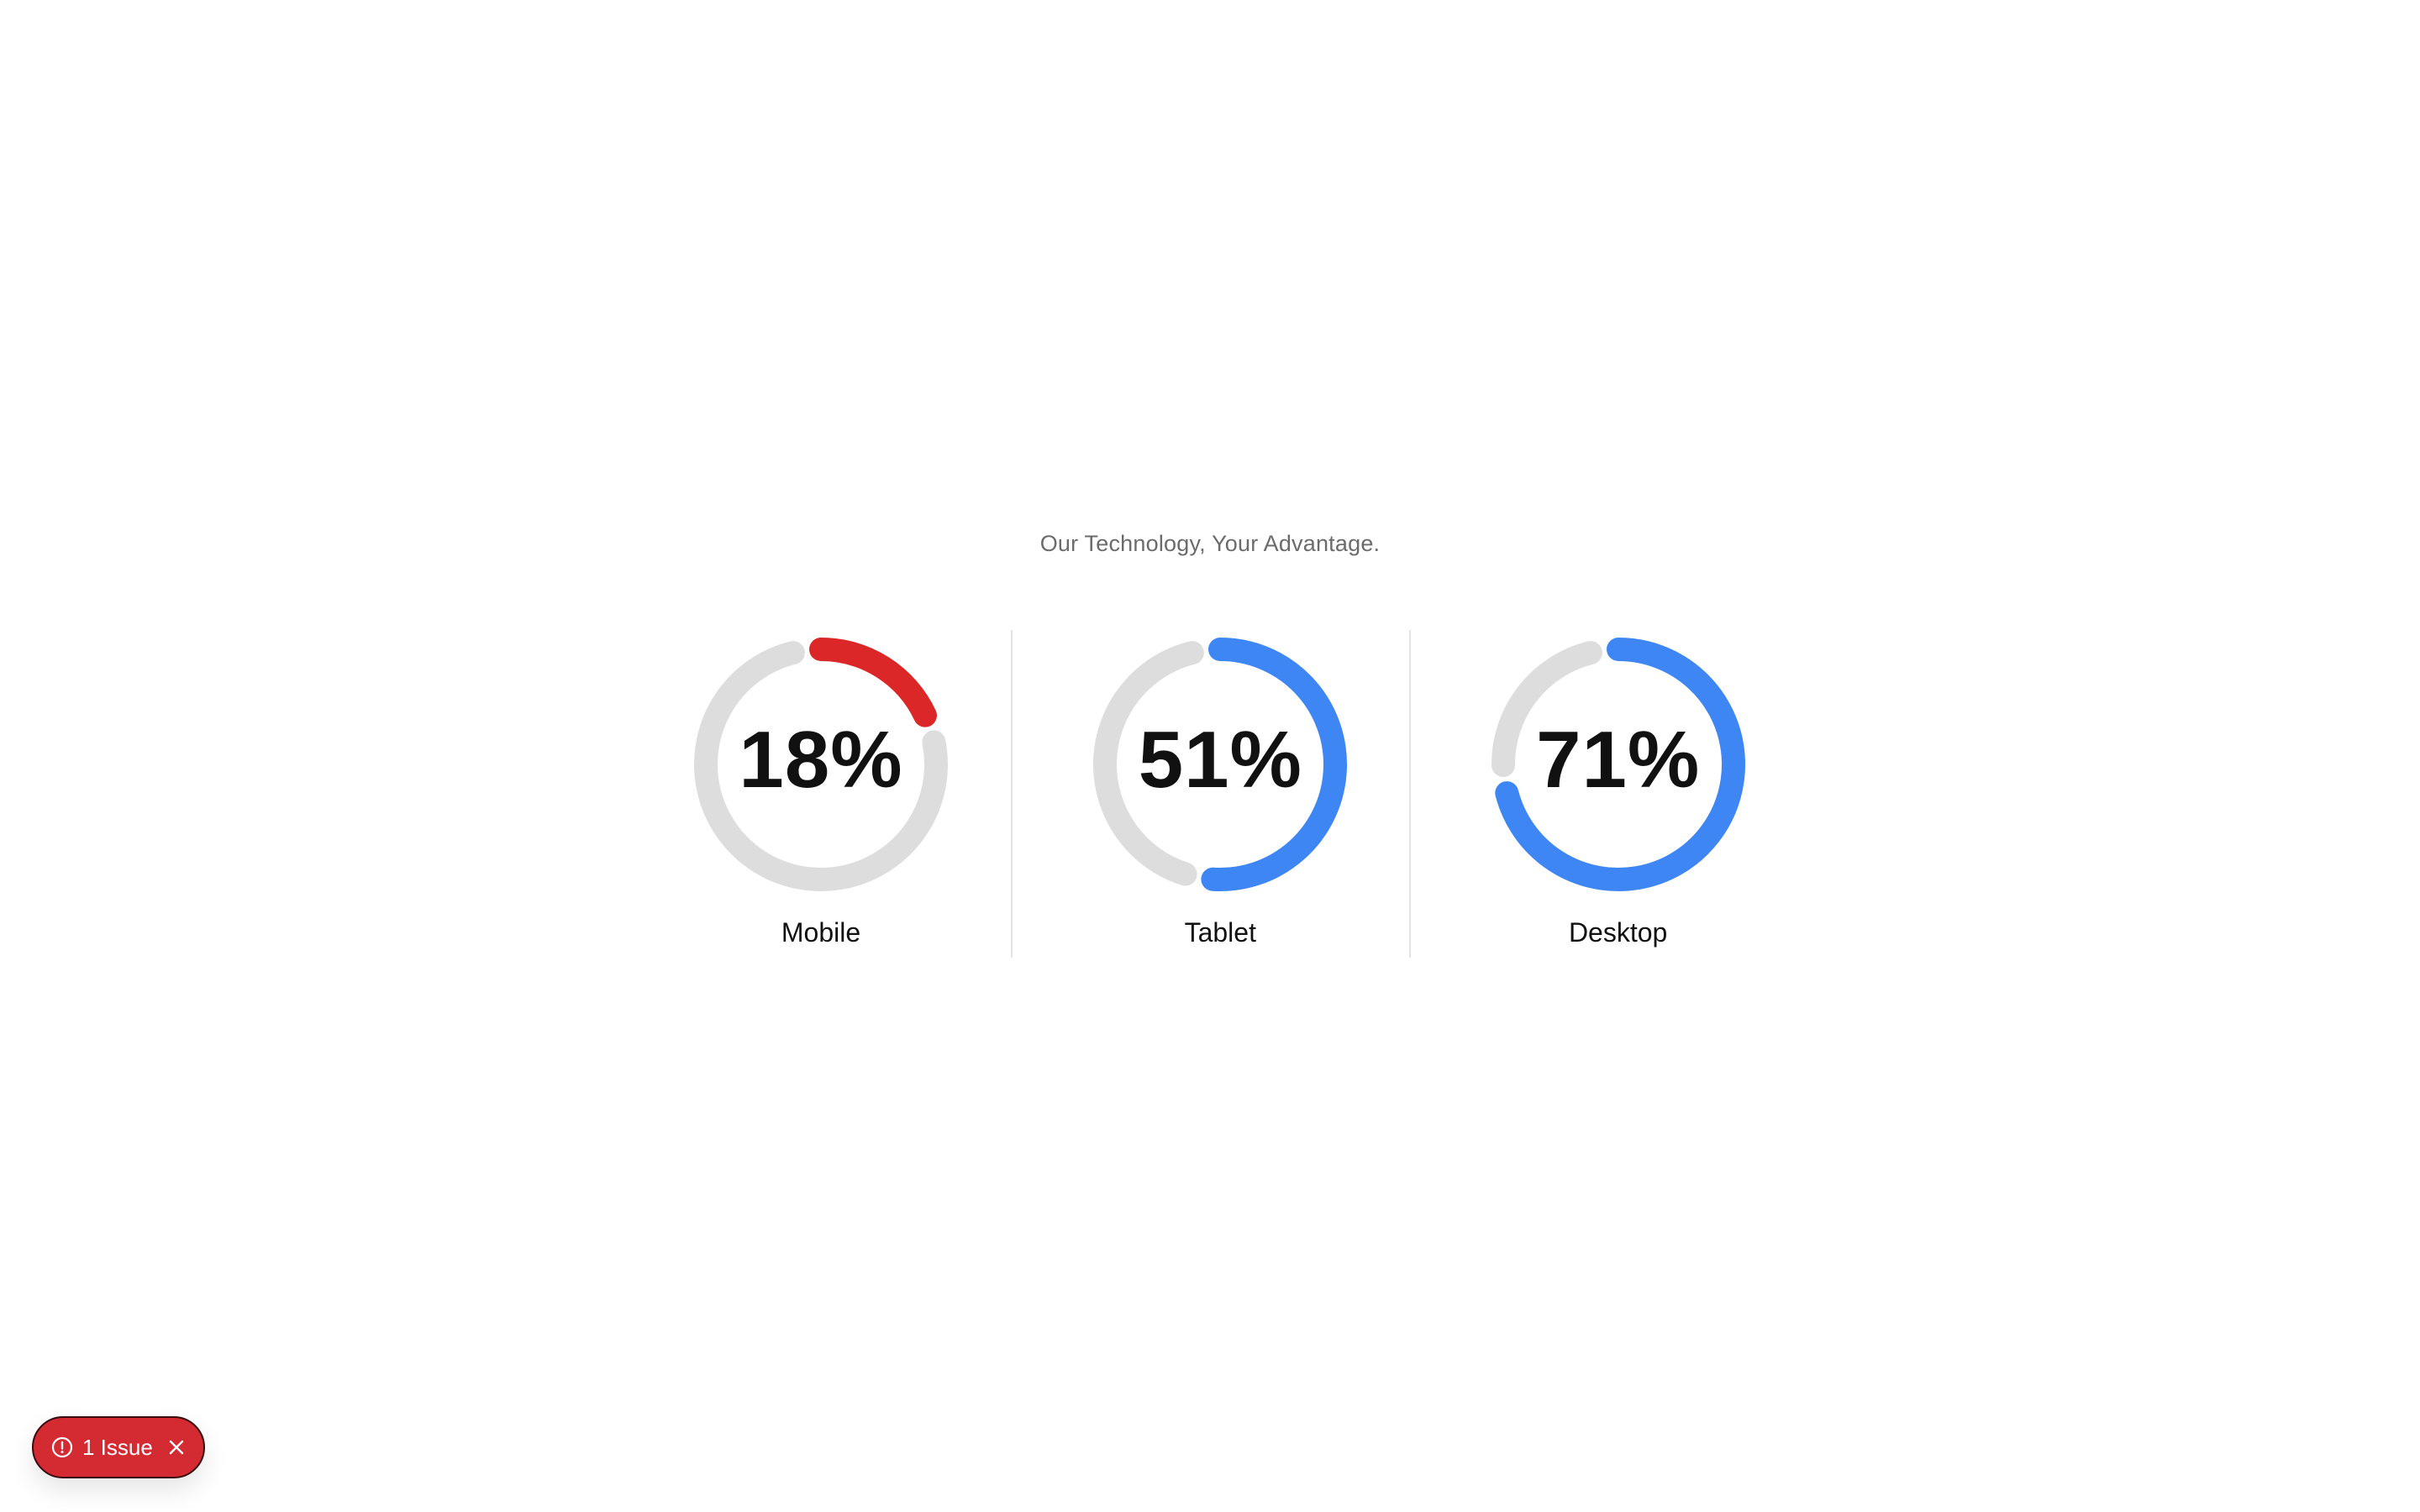  What do you see at coordinates (1210, 543) in the screenshot?
I see `tagline: Our Technology, Your Advantage.` at bounding box center [1210, 543].